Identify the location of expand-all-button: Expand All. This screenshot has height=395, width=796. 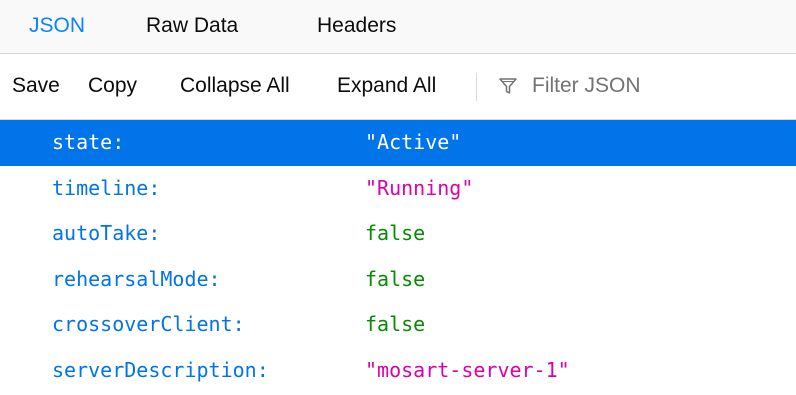
(386, 86).